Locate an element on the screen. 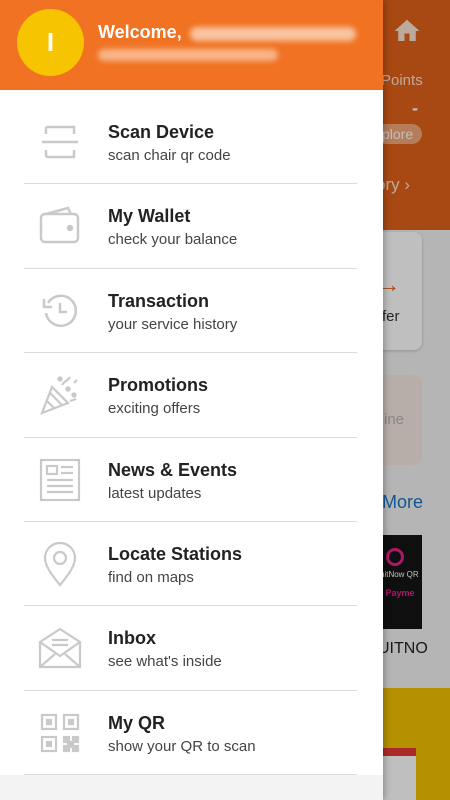 This screenshot has height=800, width=450. menu-item-title: Inbox is located at coordinates (132, 638).